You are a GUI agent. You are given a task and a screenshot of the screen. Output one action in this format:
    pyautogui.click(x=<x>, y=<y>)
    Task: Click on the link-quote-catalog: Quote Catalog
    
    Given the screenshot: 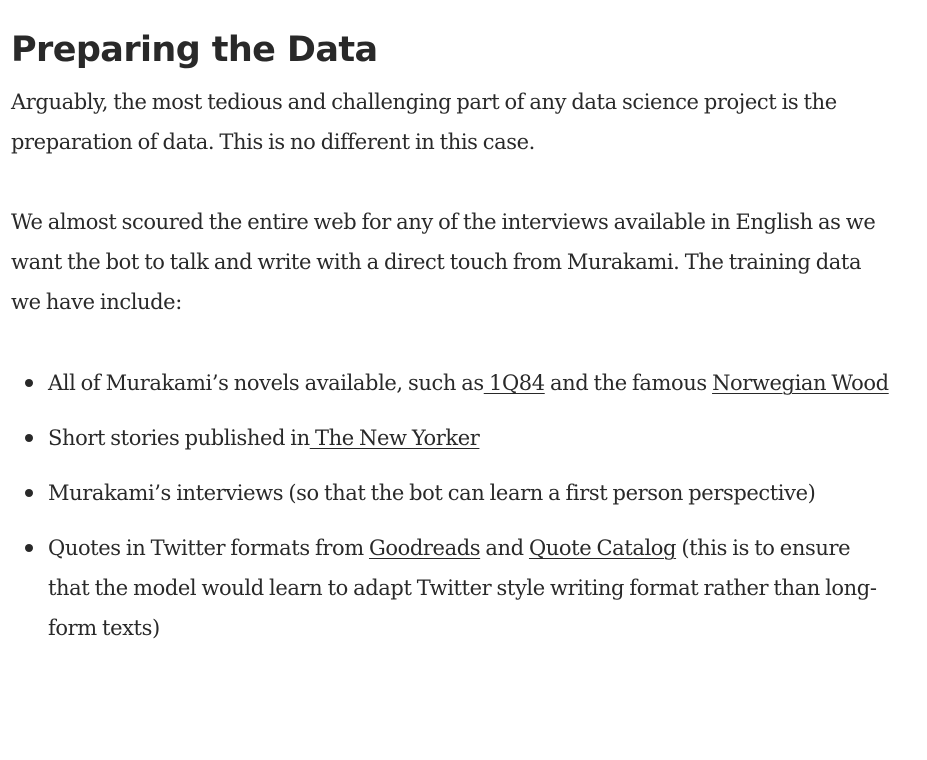 What is the action you would take?
    pyautogui.click(x=602, y=548)
    